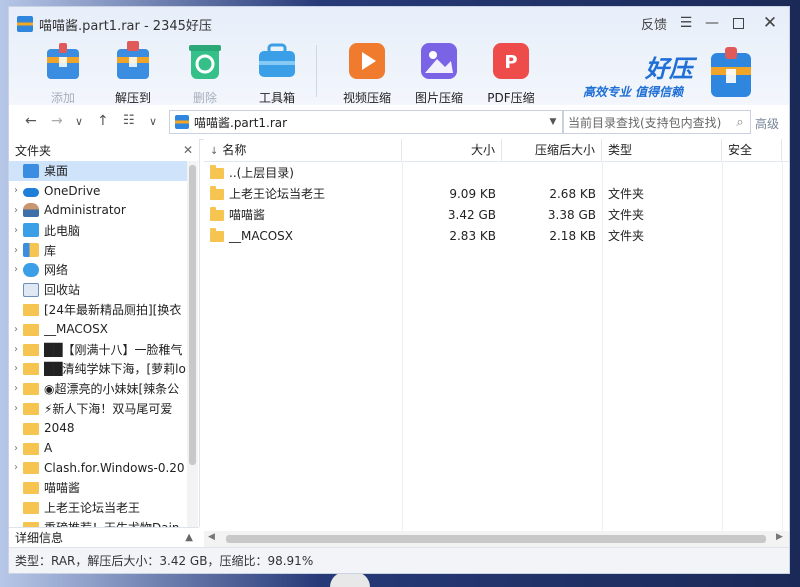 Image resolution: width=800 pixels, height=587 pixels. I want to click on column-type: 类型, so click(662, 150).